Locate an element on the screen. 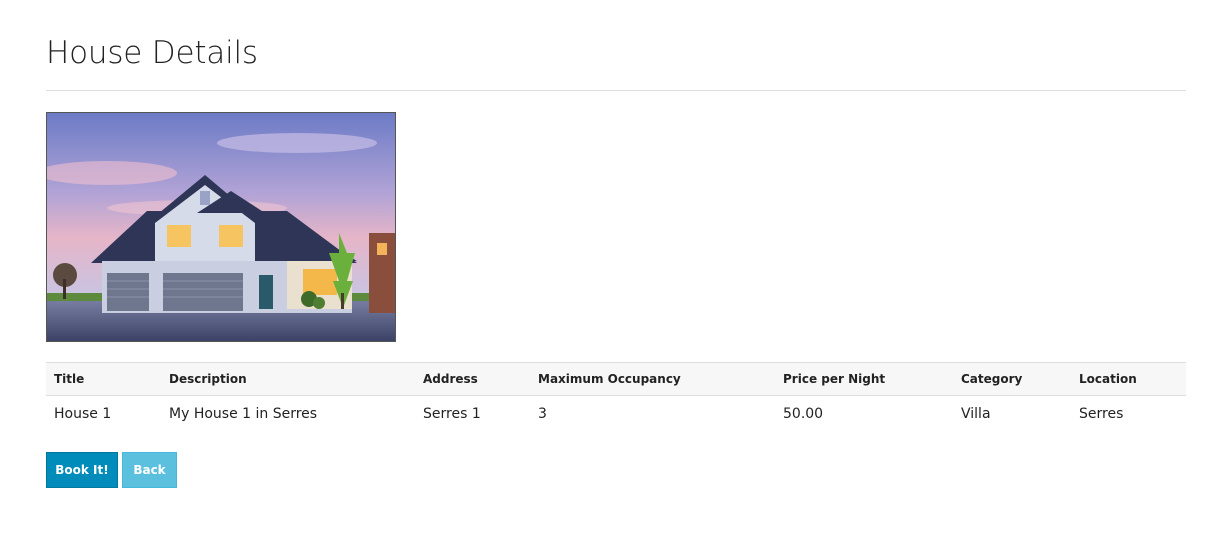 The width and height of the screenshot is (1230, 540). house-photo is located at coordinates (221, 227).